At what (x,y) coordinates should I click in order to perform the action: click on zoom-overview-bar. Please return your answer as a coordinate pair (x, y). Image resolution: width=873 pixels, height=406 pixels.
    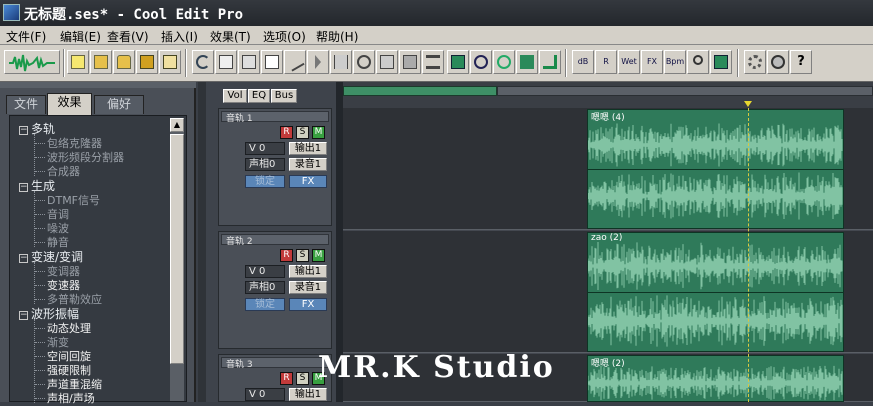
    Looking at the image, I should click on (420, 91).